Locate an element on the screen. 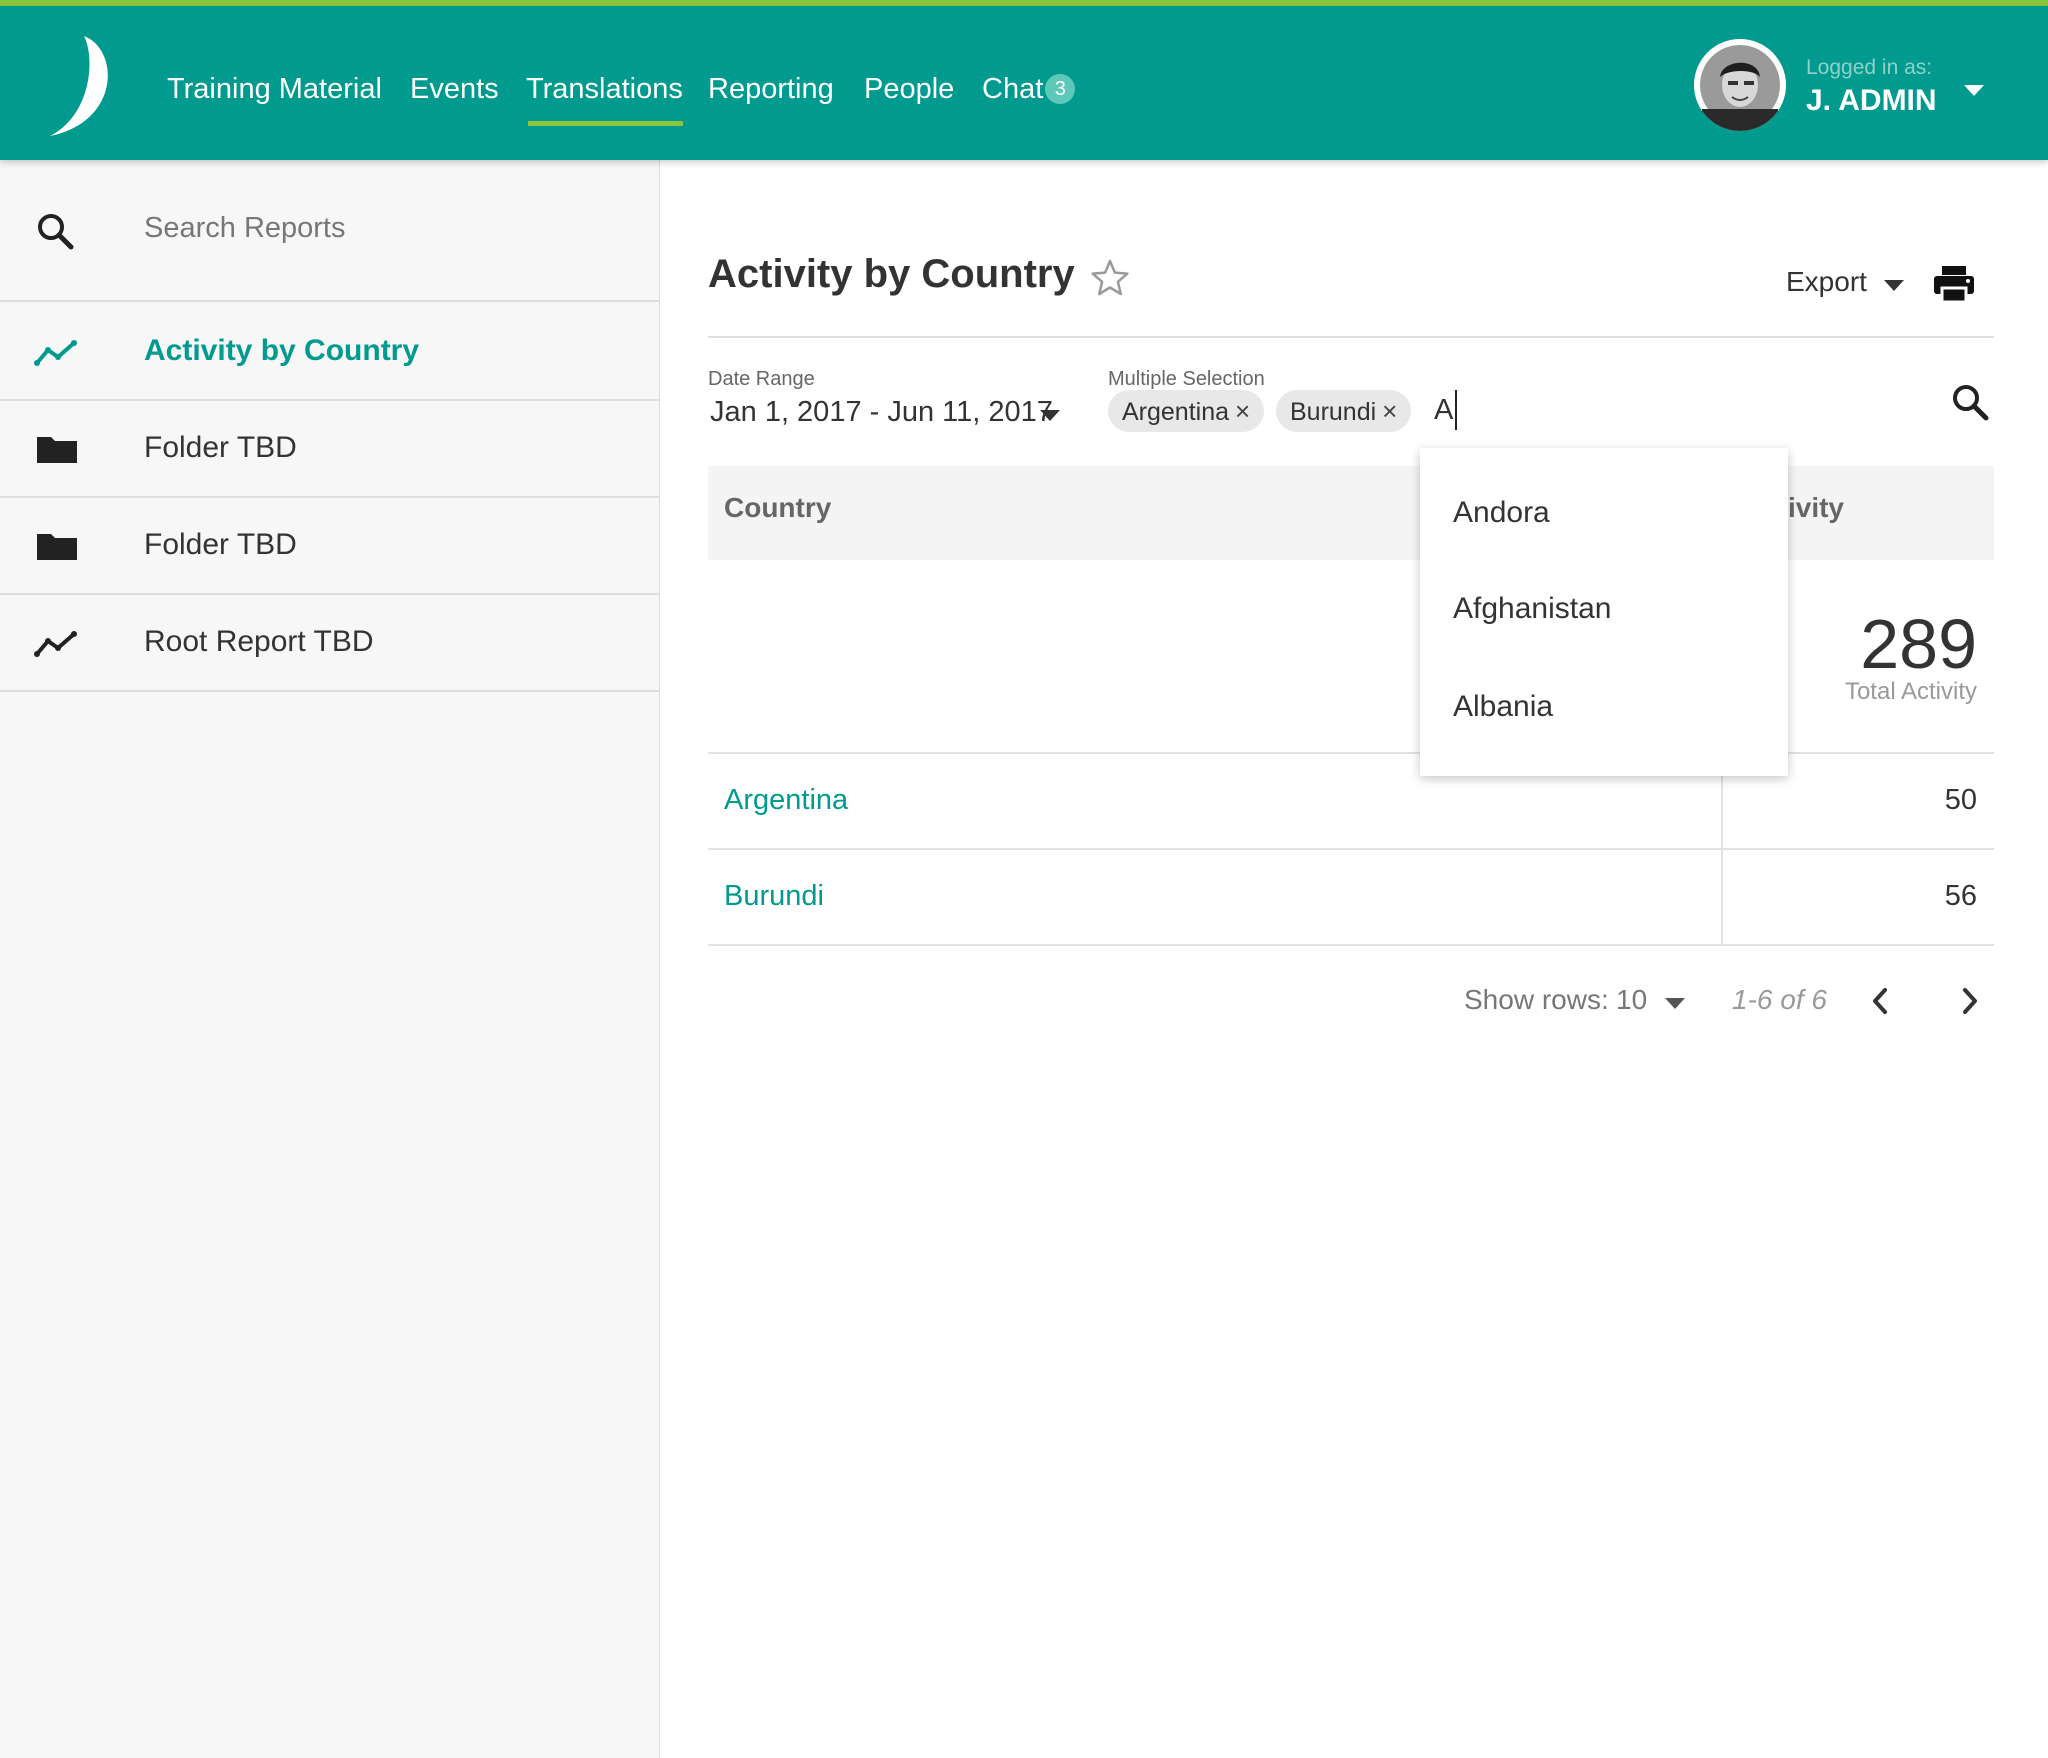 This screenshot has width=2048, height=1758. table-row-value: 50 is located at coordinates (1960, 800).